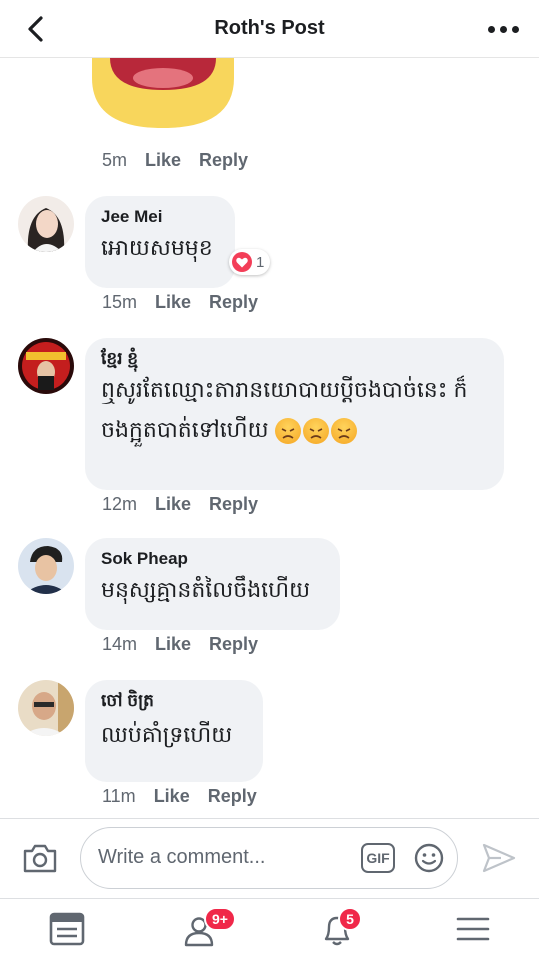 Image resolution: width=539 pixels, height=960 pixels. I want to click on comment-text-line: ឮសូរតែឈ្មោះតារានយោបាយប្តីចងបាច់នេះ ក៏, so click(284, 389).